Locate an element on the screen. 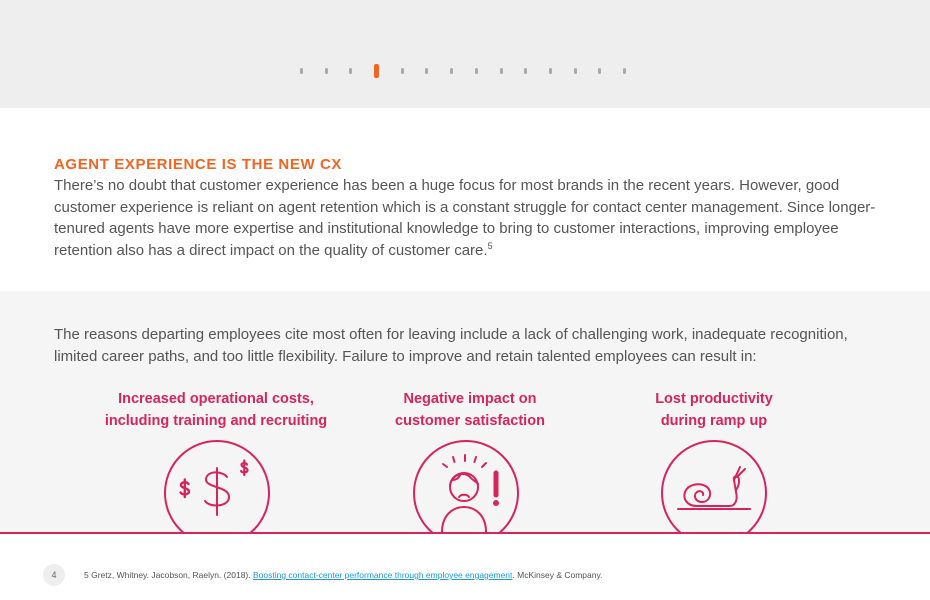 This screenshot has width=930, height=600. stressed-person-icon is located at coordinates (466, 486).